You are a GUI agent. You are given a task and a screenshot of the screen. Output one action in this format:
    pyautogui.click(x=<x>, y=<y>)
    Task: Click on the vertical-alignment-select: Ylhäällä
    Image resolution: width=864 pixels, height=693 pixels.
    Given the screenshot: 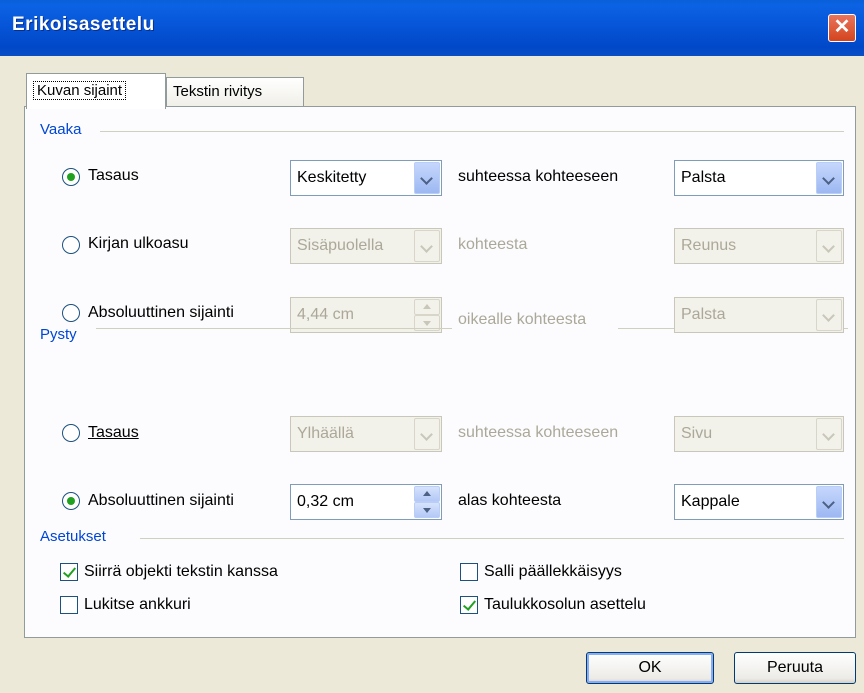 What is the action you would take?
    pyautogui.click(x=366, y=434)
    